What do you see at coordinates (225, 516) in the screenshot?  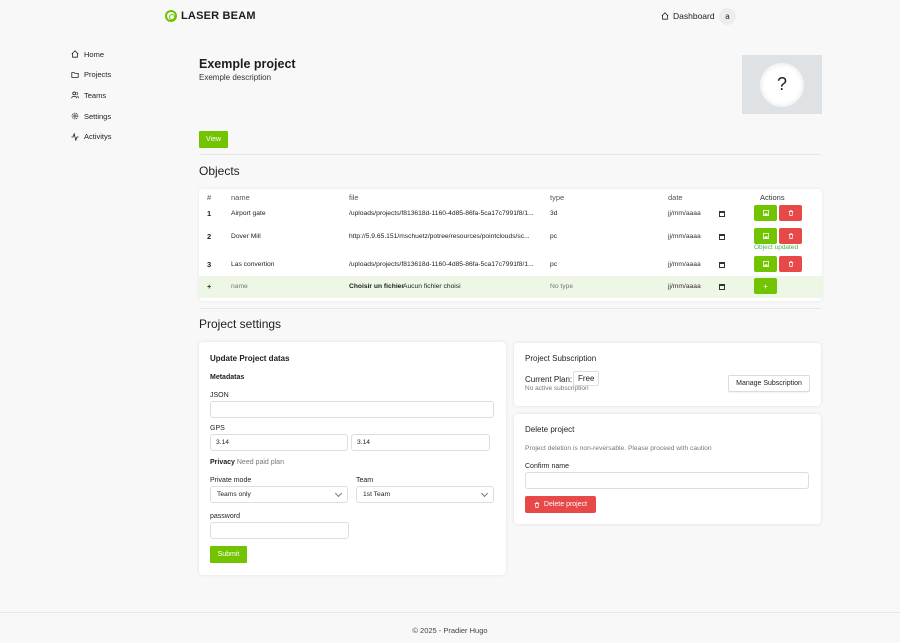 I see `password-label: password` at bounding box center [225, 516].